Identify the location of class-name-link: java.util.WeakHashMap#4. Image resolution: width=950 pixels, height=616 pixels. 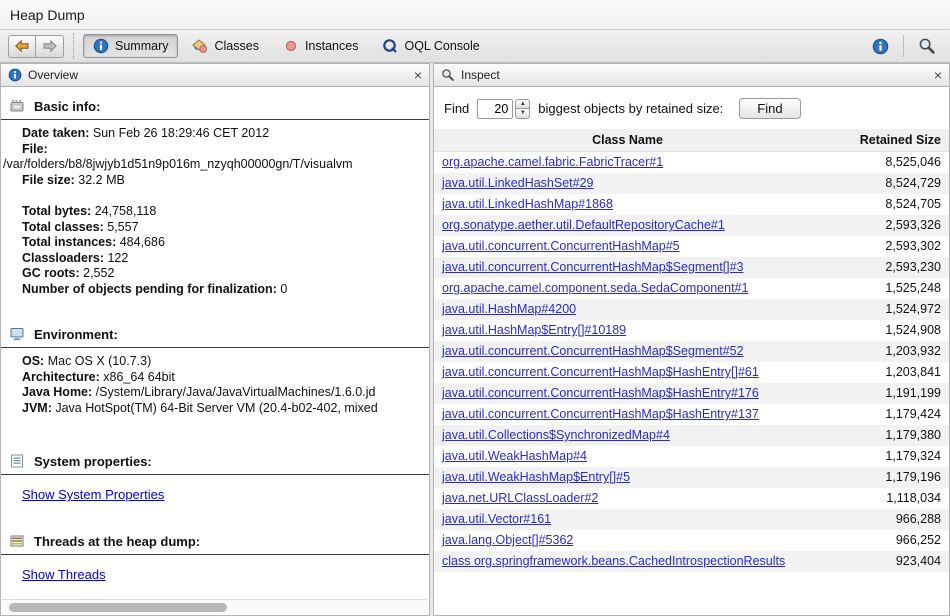
(514, 456).